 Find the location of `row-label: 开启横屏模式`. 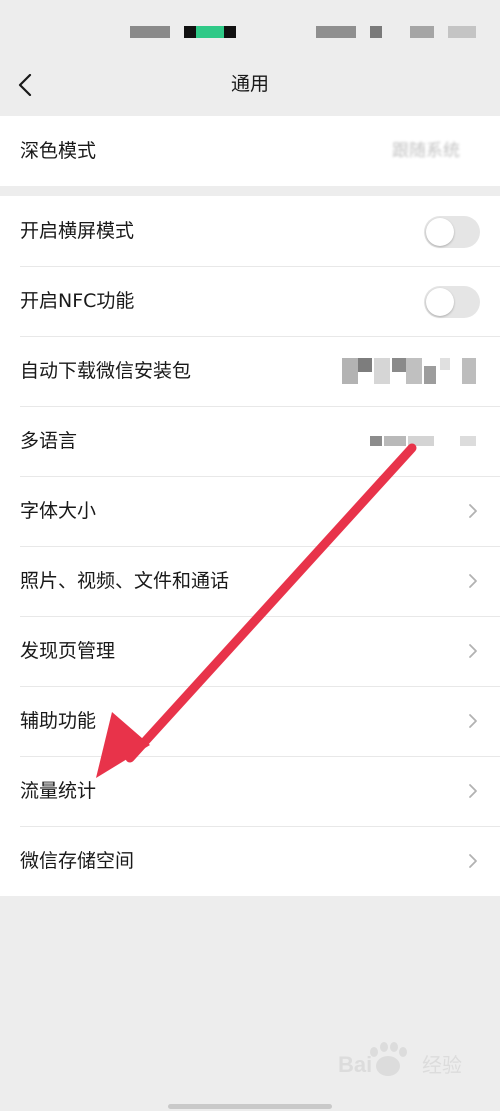

row-label: 开启横屏模式 is located at coordinates (77, 231).